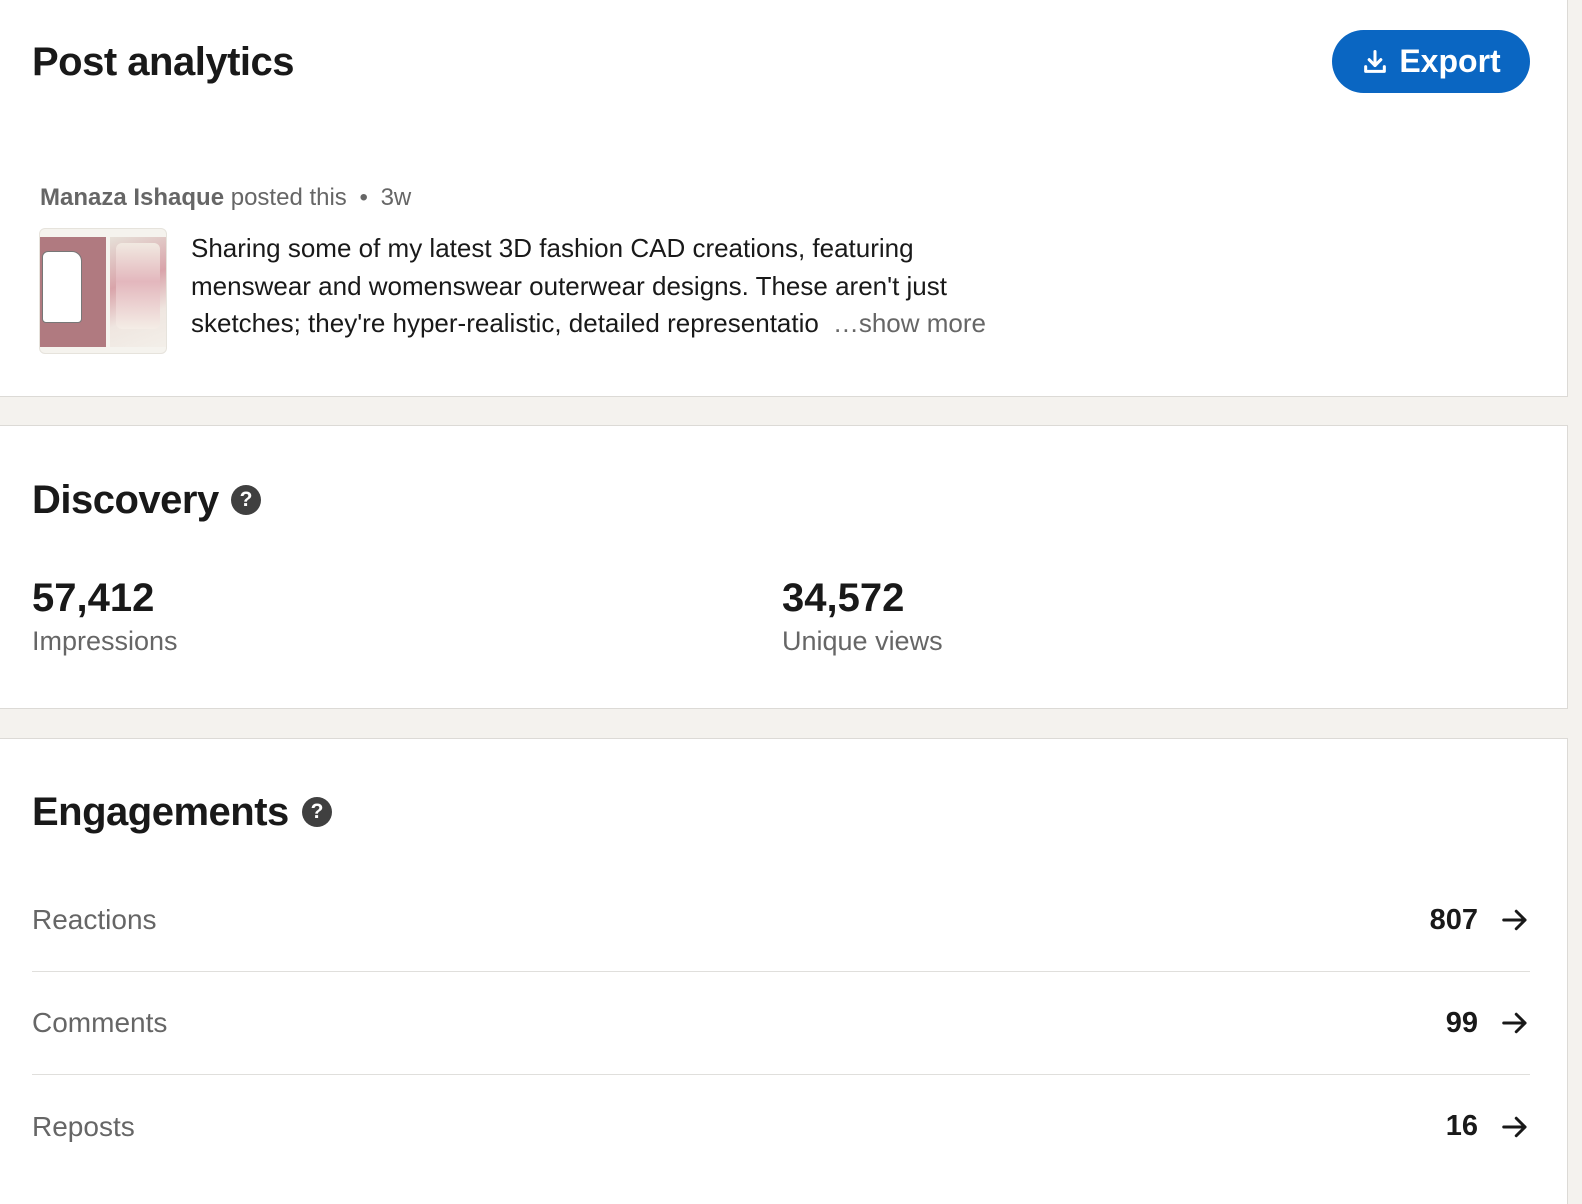 This screenshot has height=1204, width=1582. What do you see at coordinates (132, 197) in the screenshot?
I see `post-author: Manaza Ishaque` at bounding box center [132, 197].